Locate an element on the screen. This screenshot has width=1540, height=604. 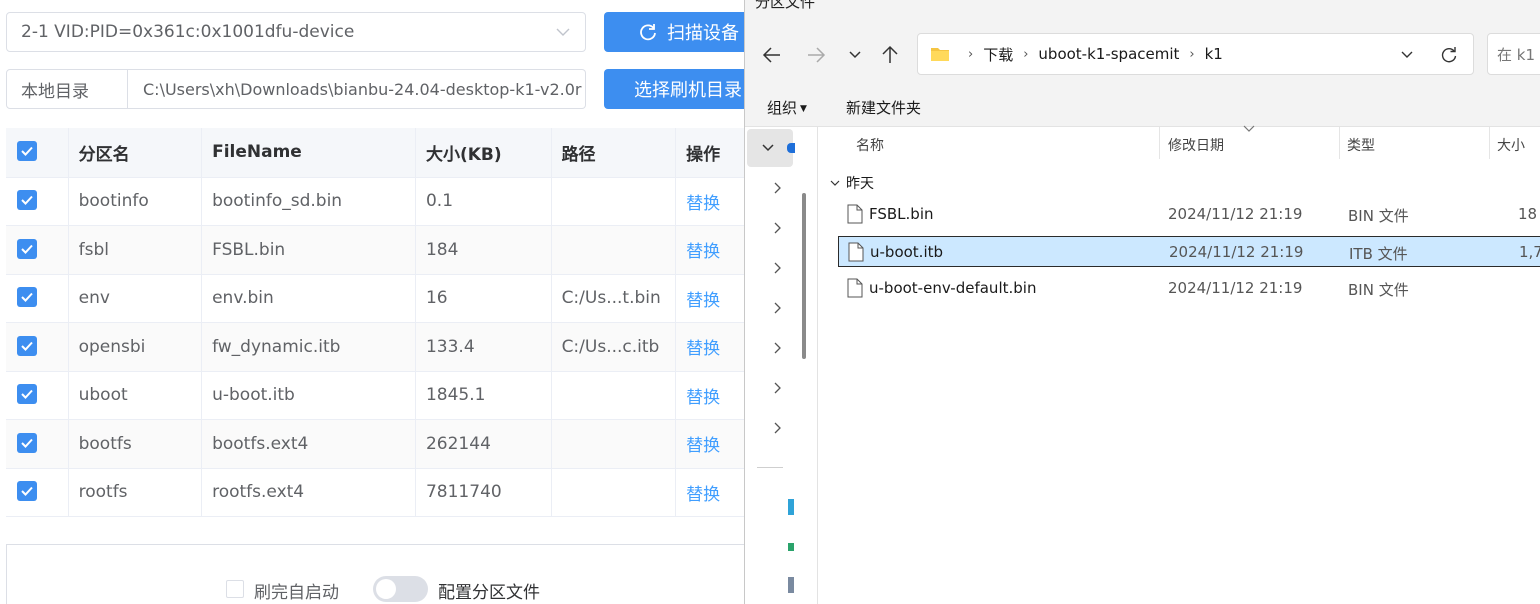
col-filename: FileName is located at coordinates (308, 153).